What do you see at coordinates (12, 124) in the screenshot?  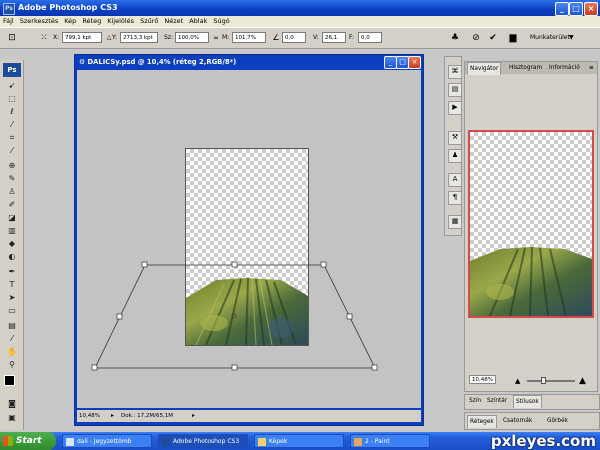 I see `magic-wand-tool-icon: ⁄` at bounding box center [12, 124].